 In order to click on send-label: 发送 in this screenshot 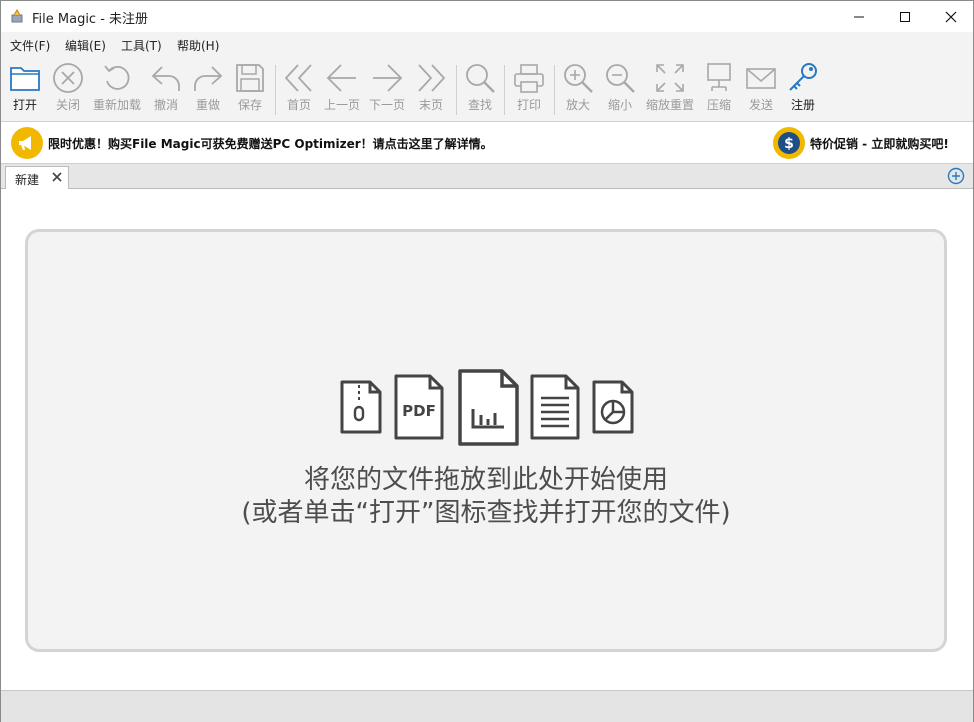, I will do `click(760, 105)`.